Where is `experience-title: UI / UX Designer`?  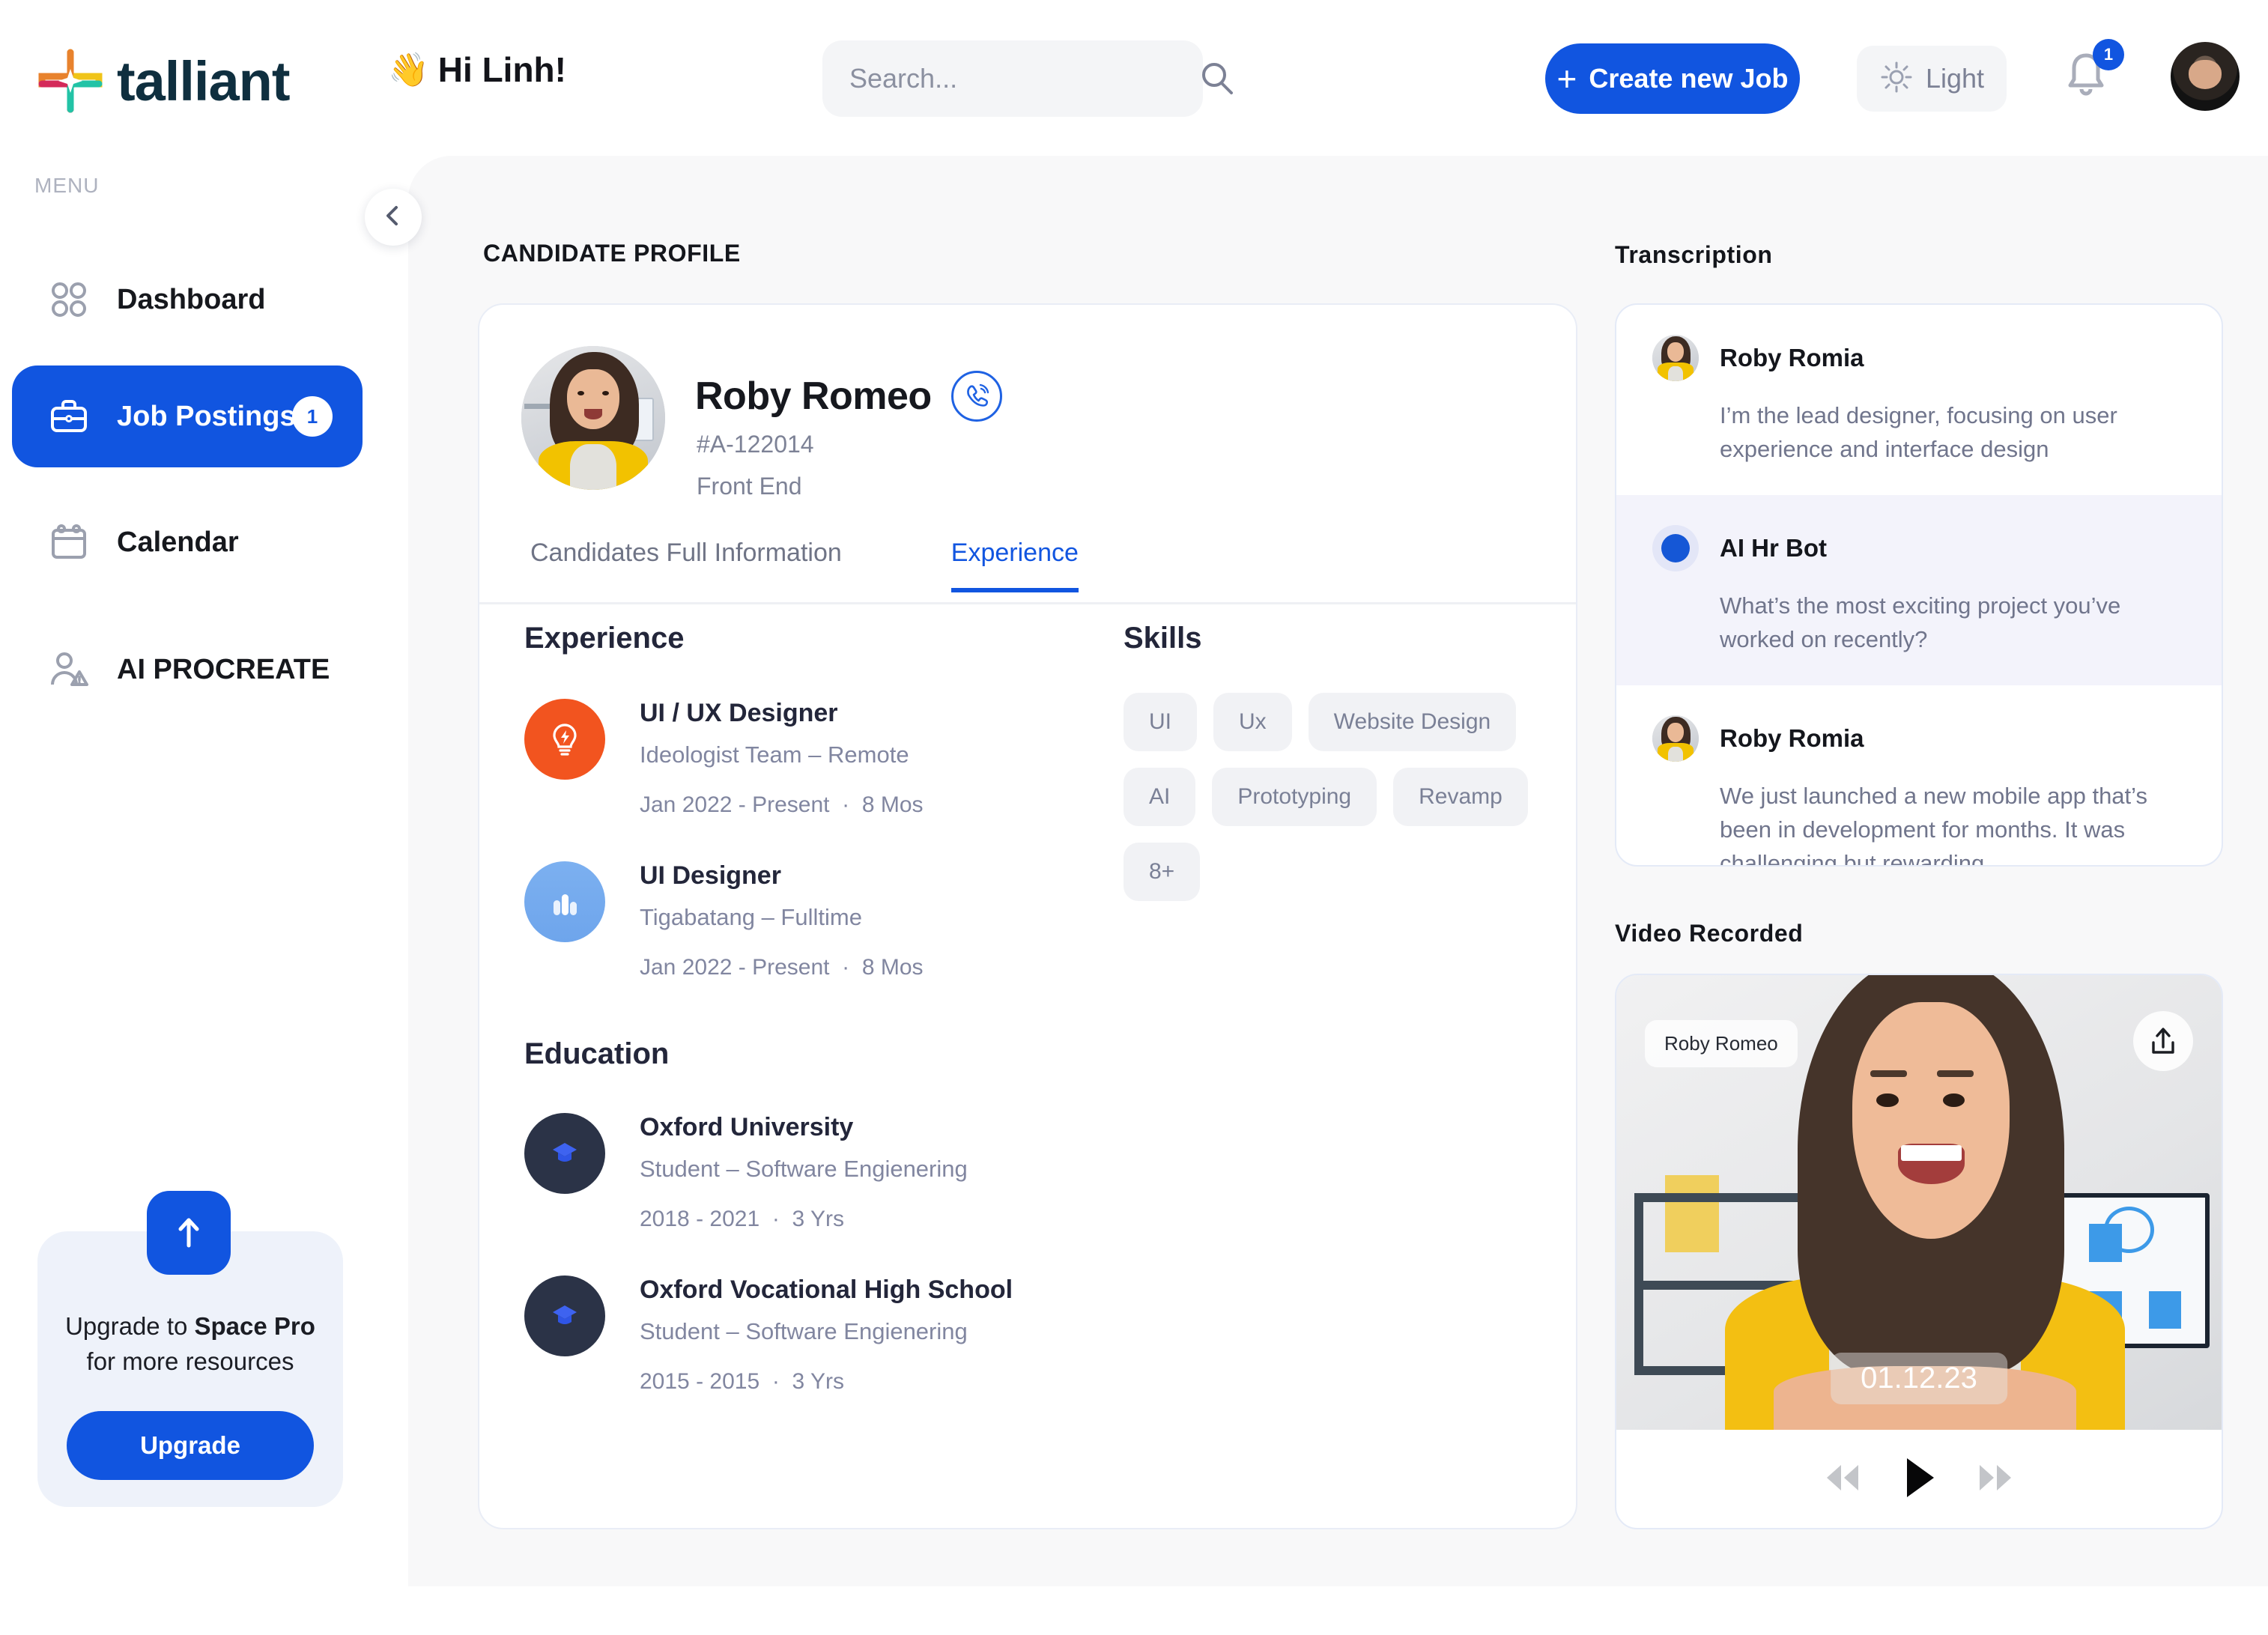 experience-title: UI / UX Designer is located at coordinates (739, 713).